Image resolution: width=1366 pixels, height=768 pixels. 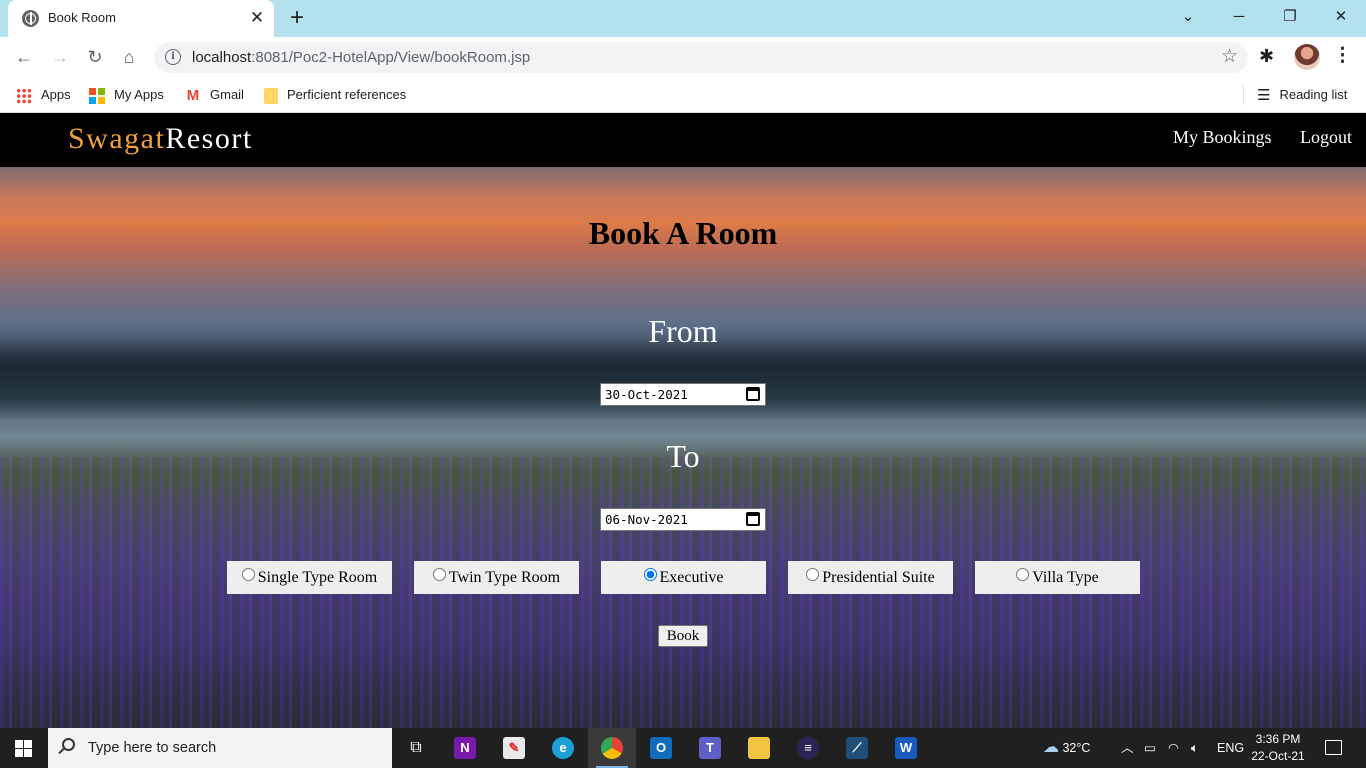 I want to click on profile-avatar, so click(x=1307, y=57).